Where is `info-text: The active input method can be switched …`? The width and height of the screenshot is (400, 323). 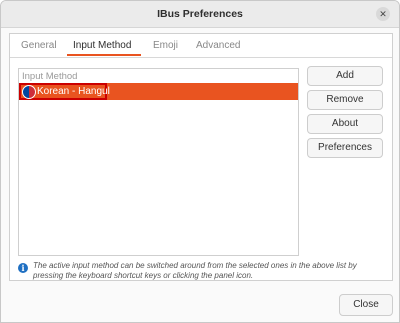
info-text: The active input method can be switched … is located at coordinates (195, 270).